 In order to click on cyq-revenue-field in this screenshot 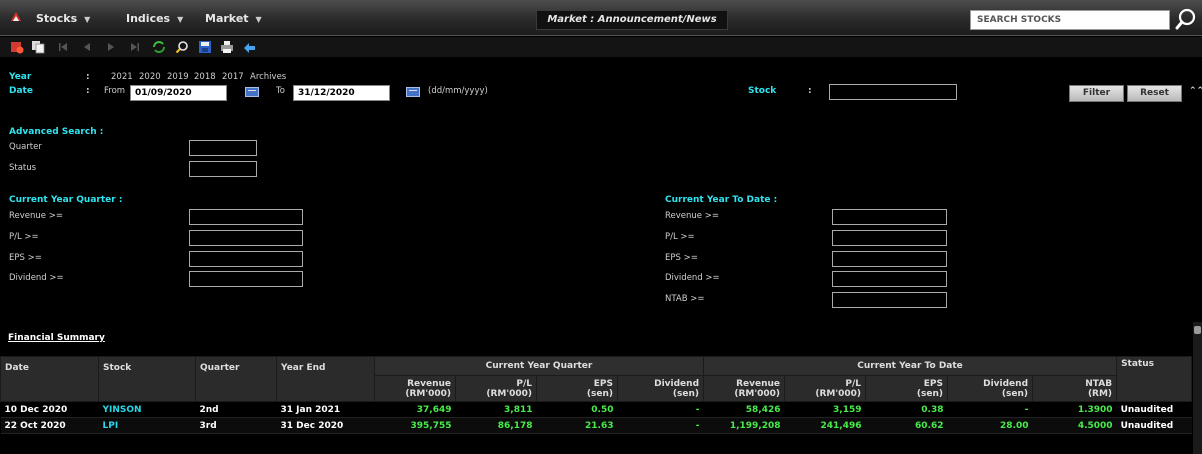, I will do `click(246, 217)`.